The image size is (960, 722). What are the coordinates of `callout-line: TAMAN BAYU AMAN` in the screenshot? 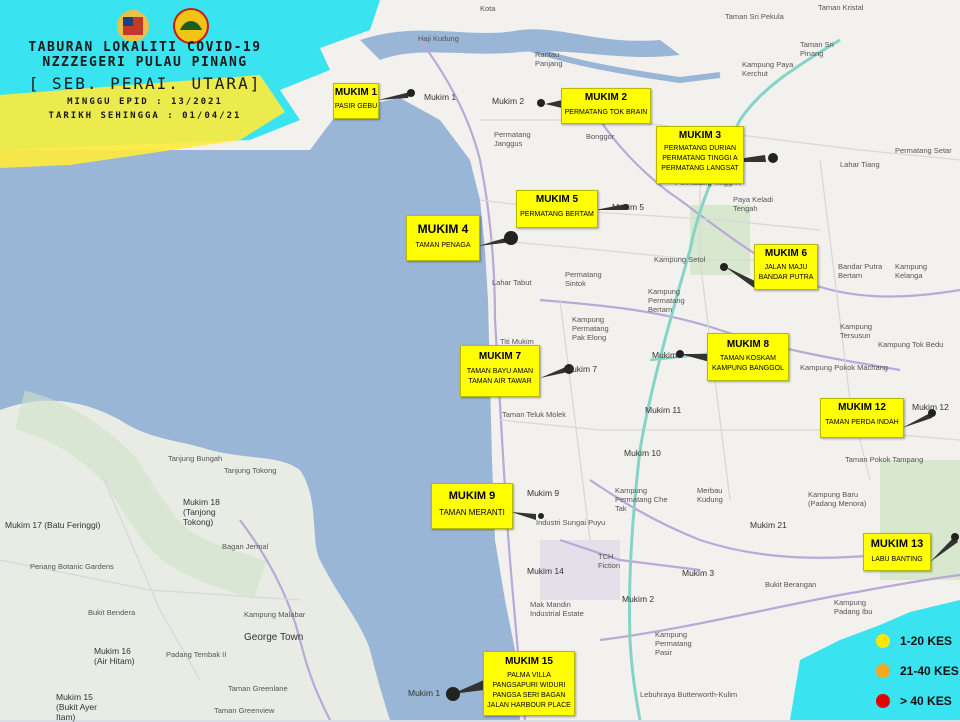 It's located at (500, 371).